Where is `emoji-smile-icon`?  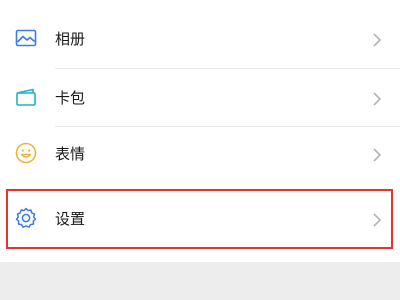 emoji-smile-icon is located at coordinates (26, 153).